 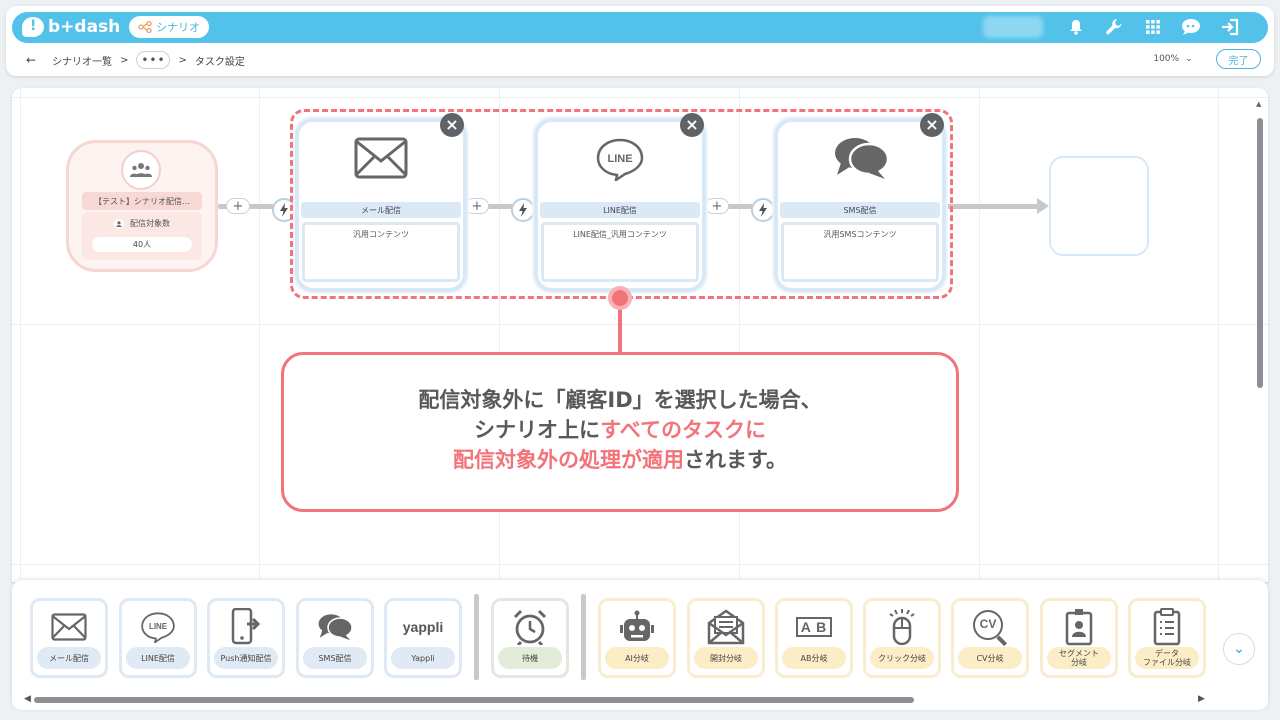 What do you see at coordinates (569, 460) in the screenshot?
I see `callout-line-3-highlight: 配信対象外の処理が適用` at bounding box center [569, 460].